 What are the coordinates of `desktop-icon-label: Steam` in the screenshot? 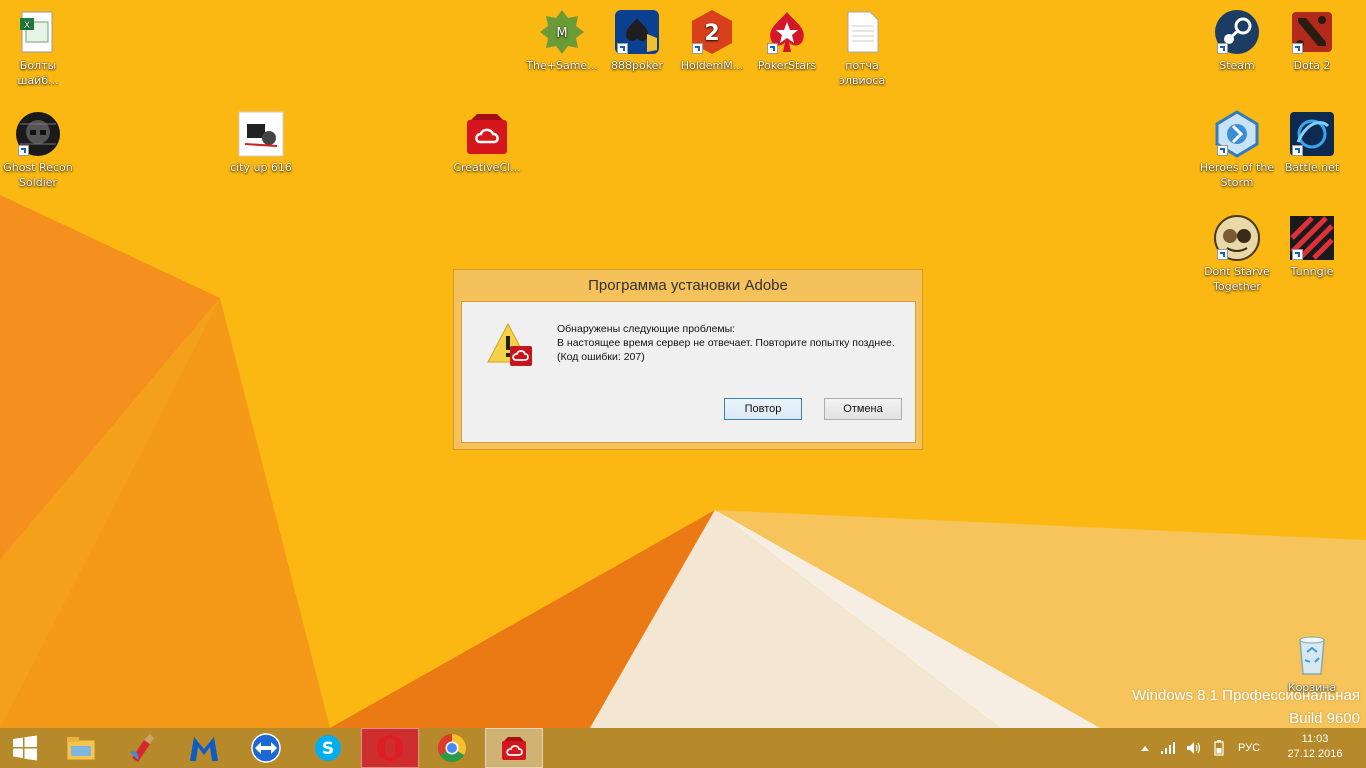 It's located at (1237, 65).